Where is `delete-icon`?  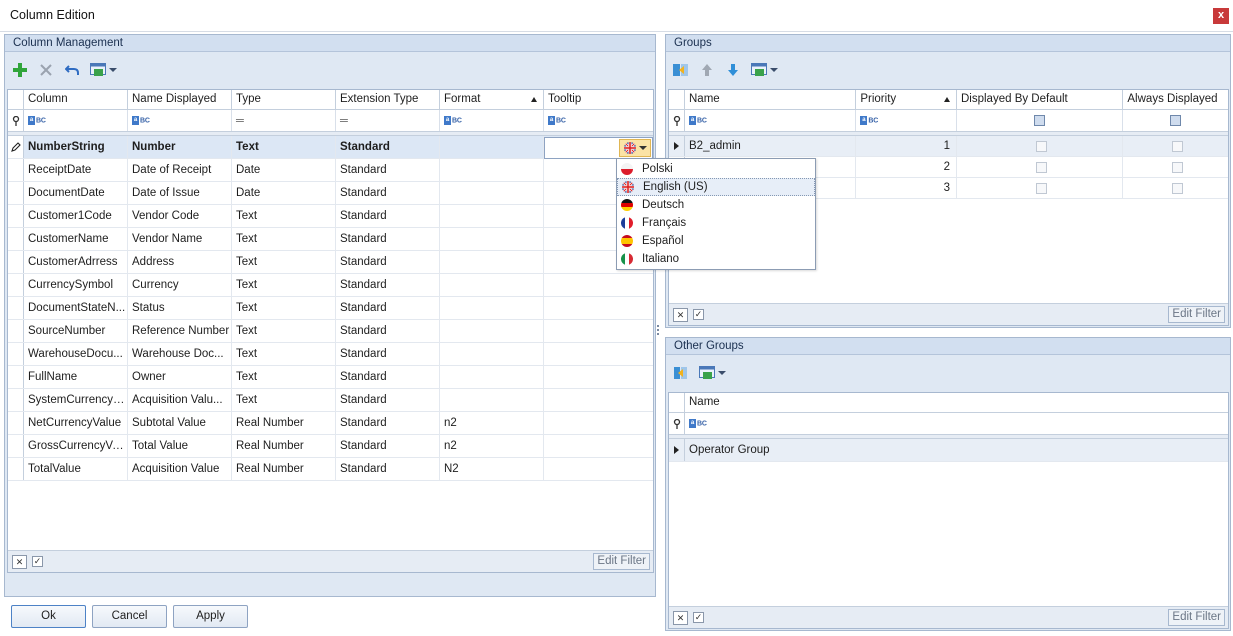
delete-icon is located at coordinates (46, 70).